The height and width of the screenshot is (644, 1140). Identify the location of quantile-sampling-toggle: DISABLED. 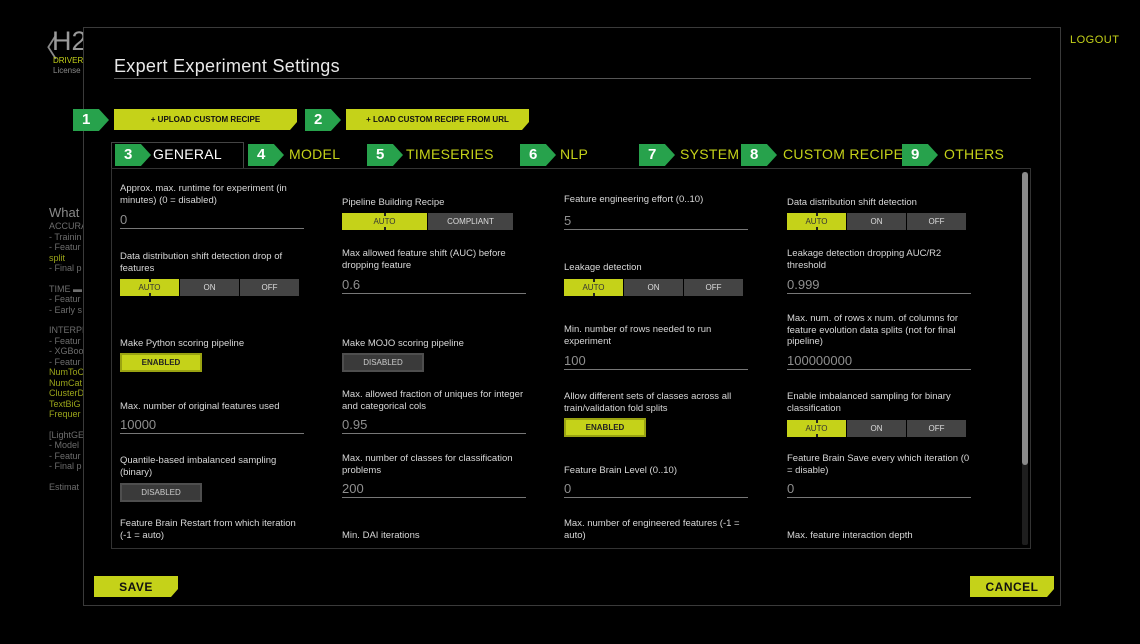
(161, 492).